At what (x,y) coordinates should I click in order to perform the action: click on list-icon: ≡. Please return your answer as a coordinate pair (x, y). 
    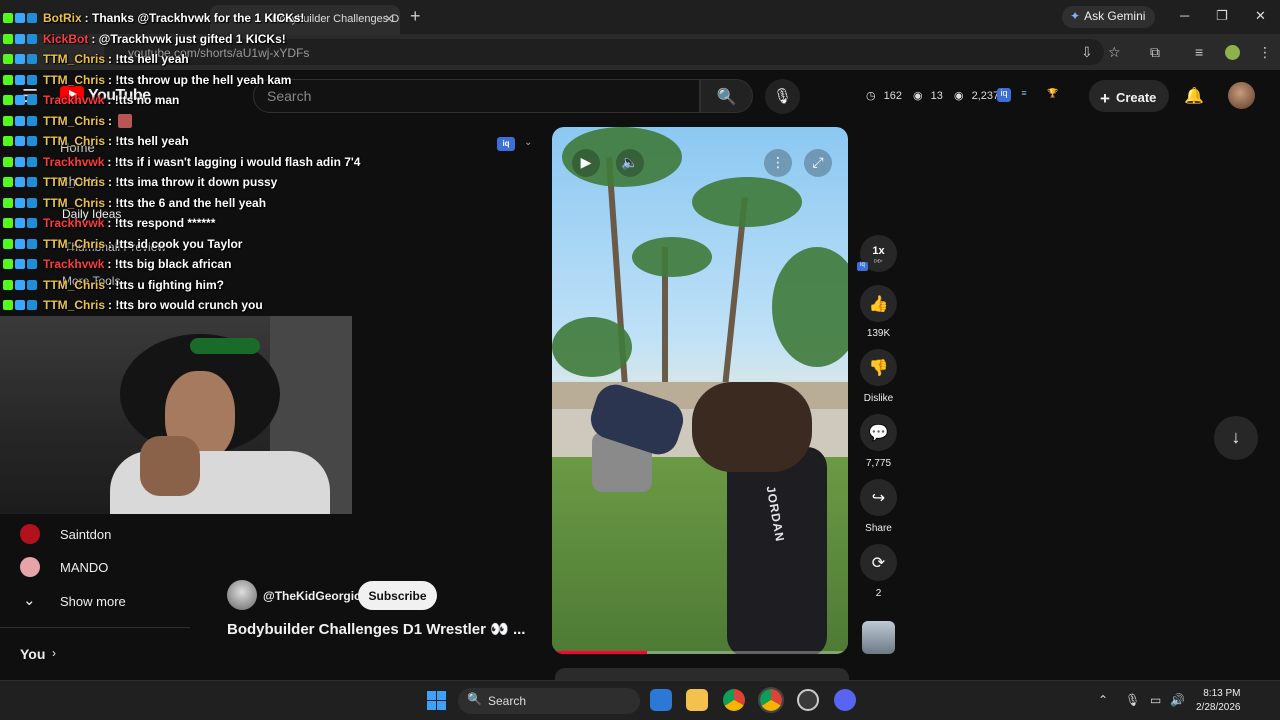
    Looking at the image, I should click on (1024, 95).